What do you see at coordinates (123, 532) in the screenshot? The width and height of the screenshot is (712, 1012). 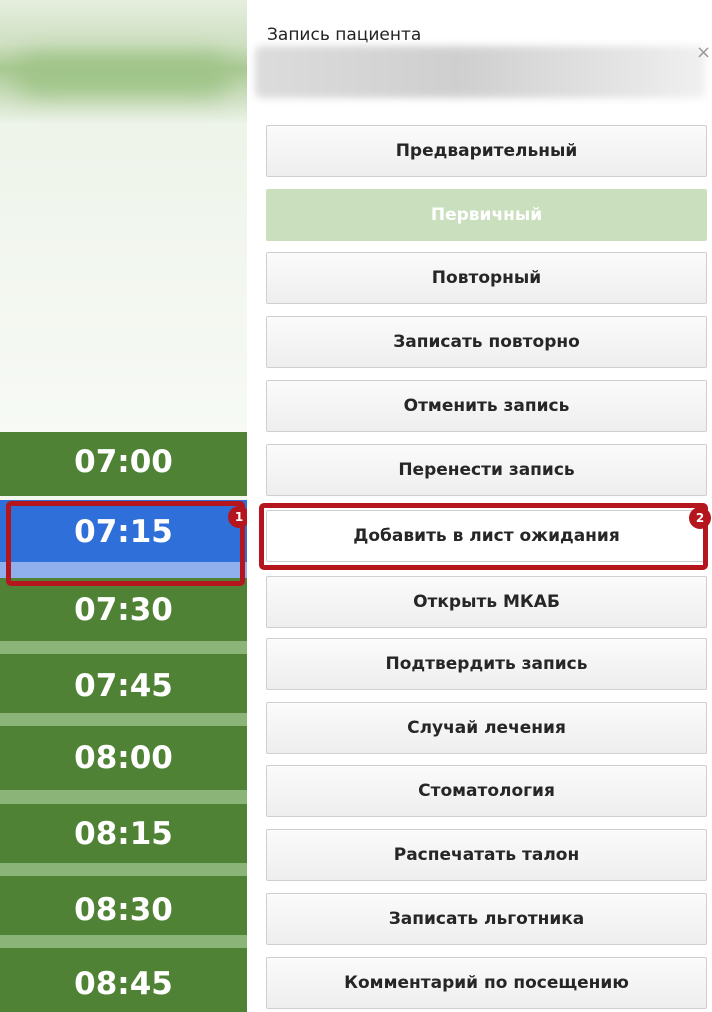 I see `time-slot-label: 07:15` at bounding box center [123, 532].